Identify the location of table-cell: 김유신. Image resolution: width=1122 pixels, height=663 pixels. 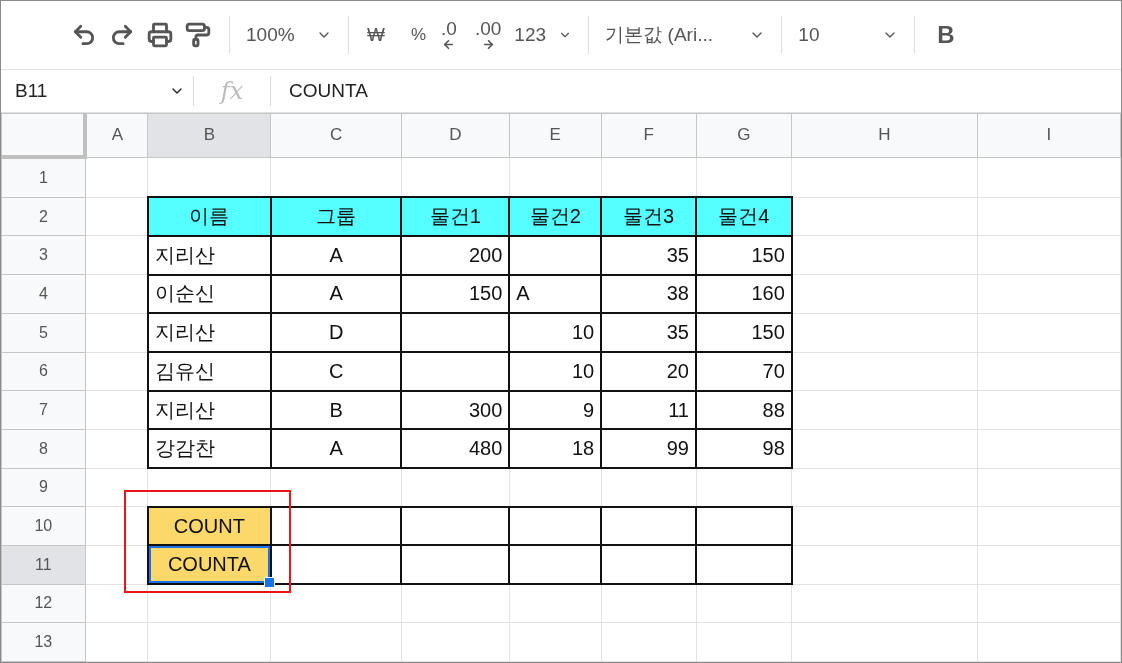
(209, 371).